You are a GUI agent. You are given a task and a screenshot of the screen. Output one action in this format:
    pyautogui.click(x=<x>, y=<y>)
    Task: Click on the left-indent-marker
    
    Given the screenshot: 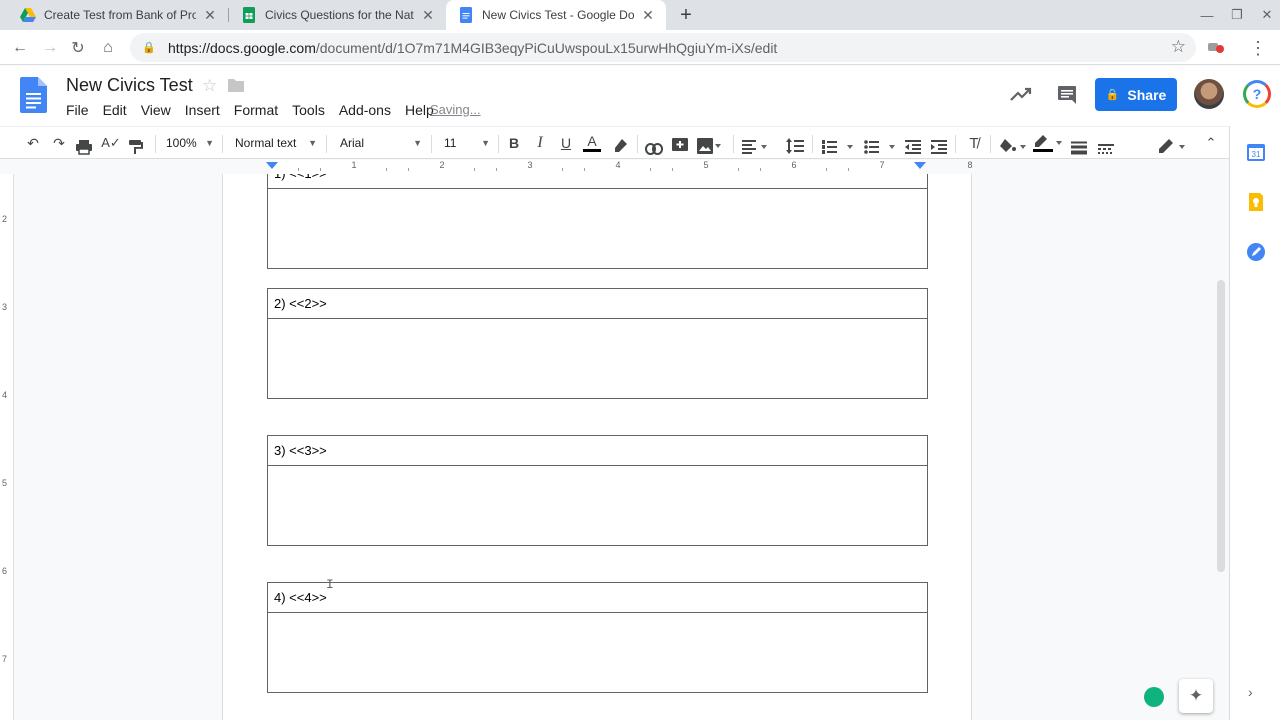 What is the action you would take?
    pyautogui.click(x=272, y=165)
    